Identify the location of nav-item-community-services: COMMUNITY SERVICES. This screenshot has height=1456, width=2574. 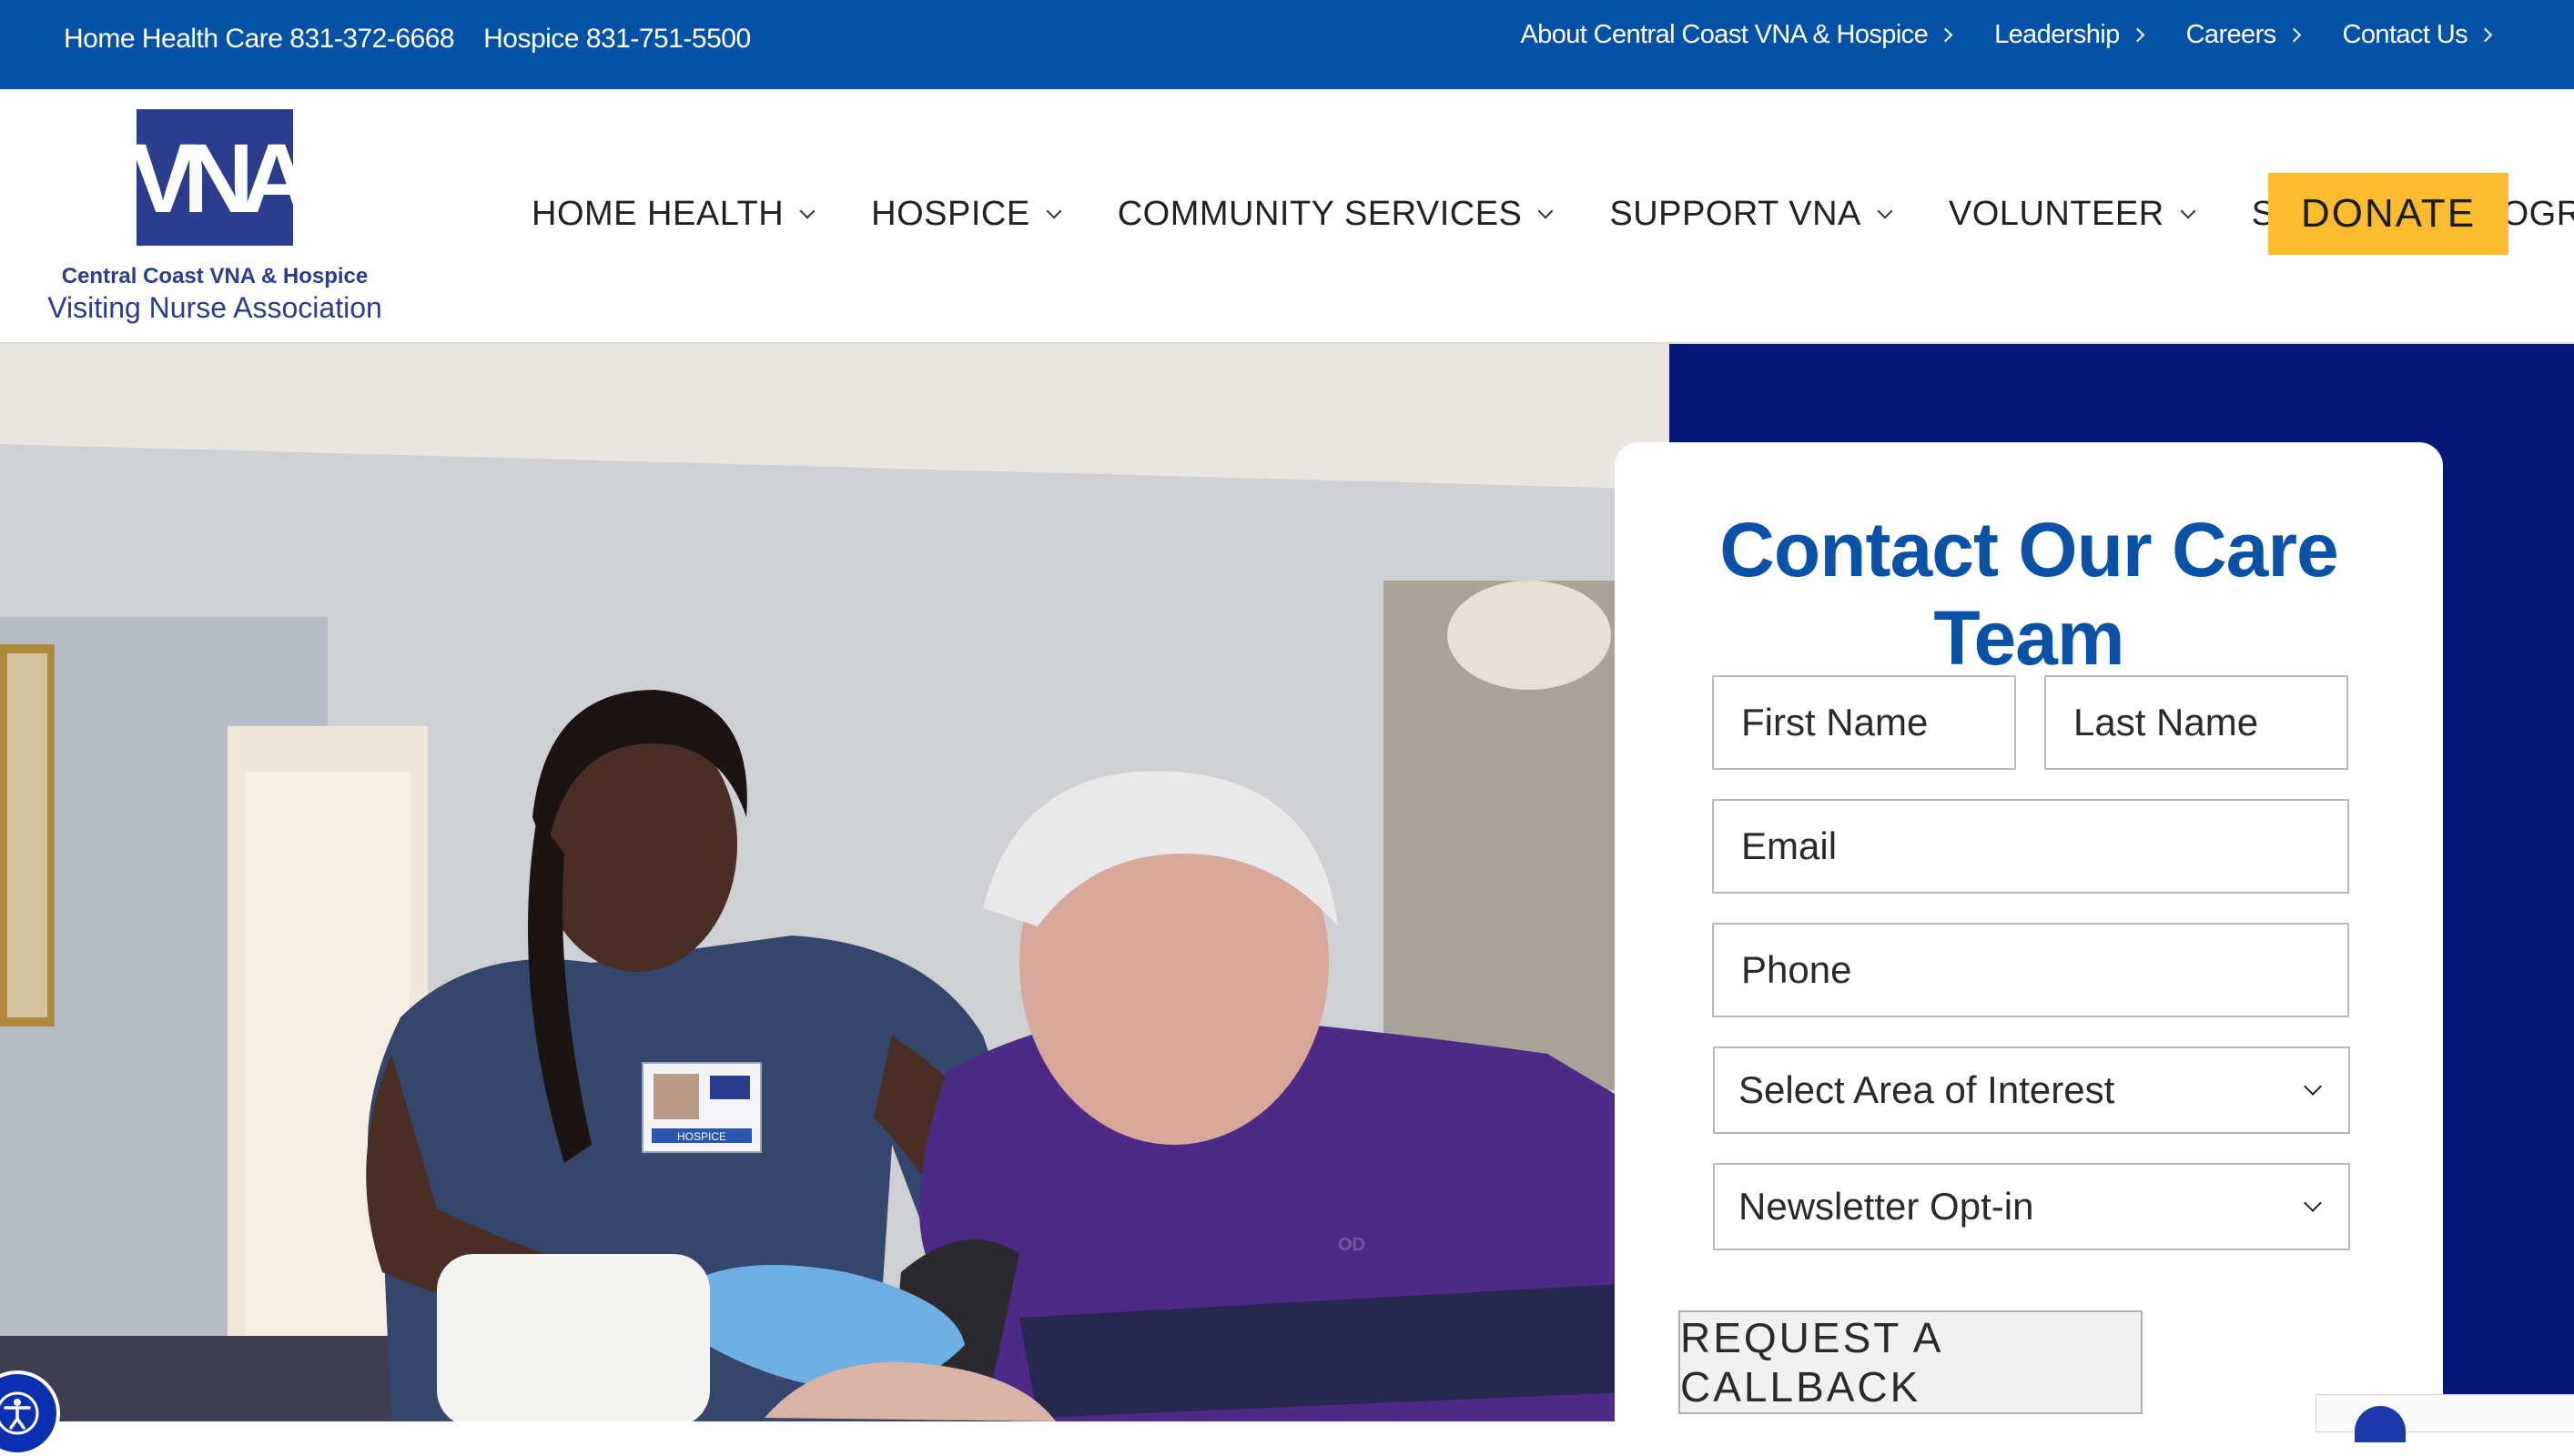
(1335, 215).